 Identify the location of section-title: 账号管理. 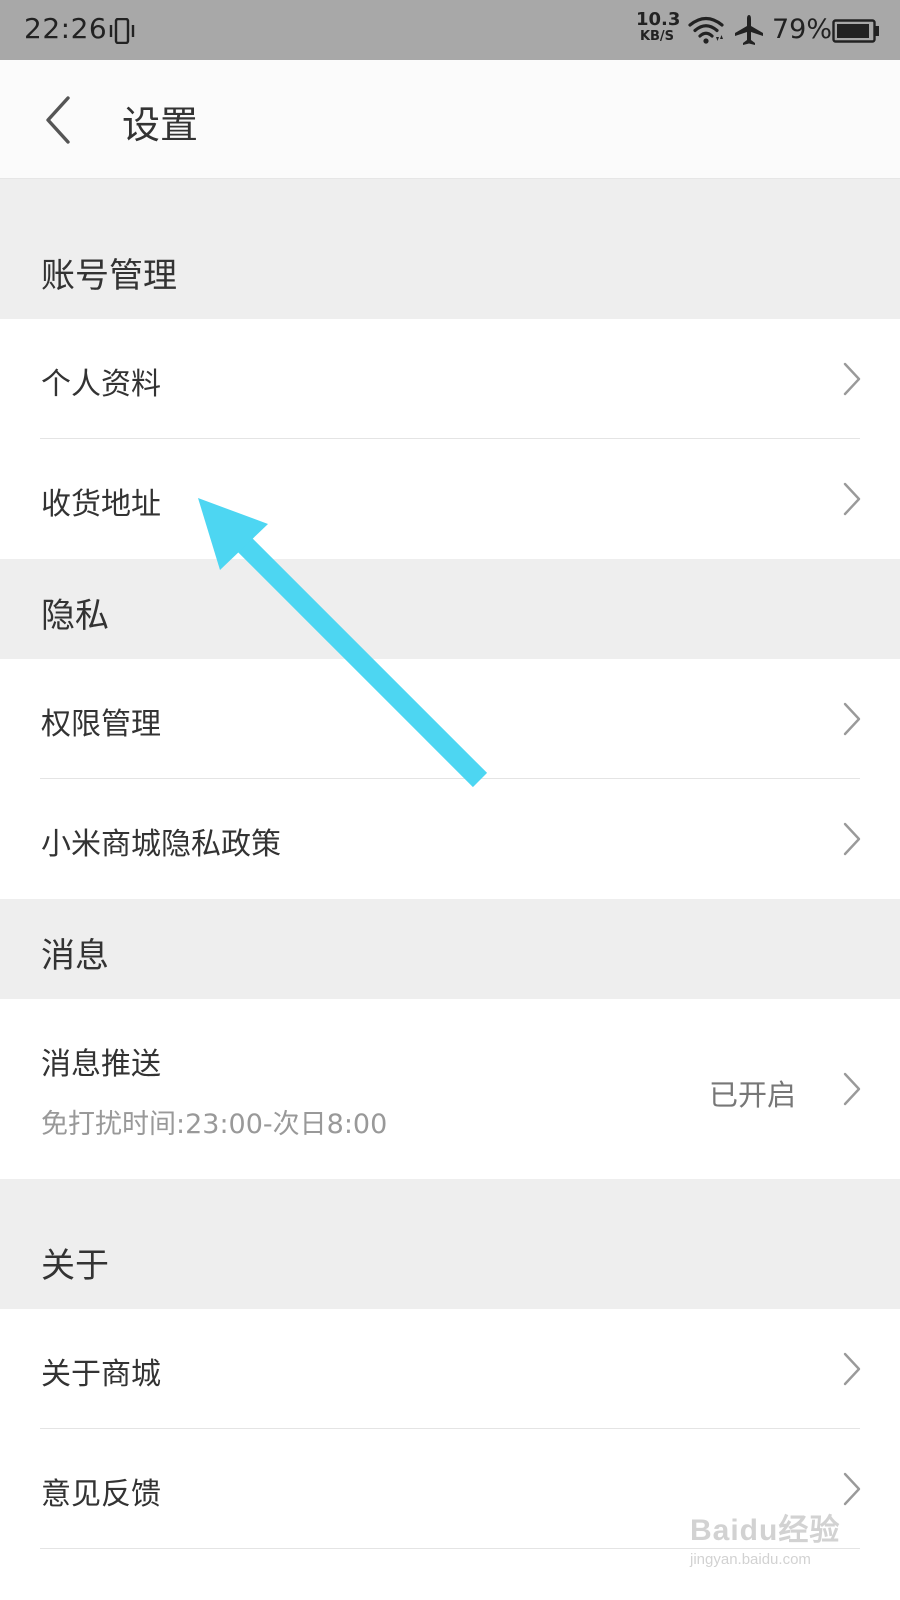
(109, 276).